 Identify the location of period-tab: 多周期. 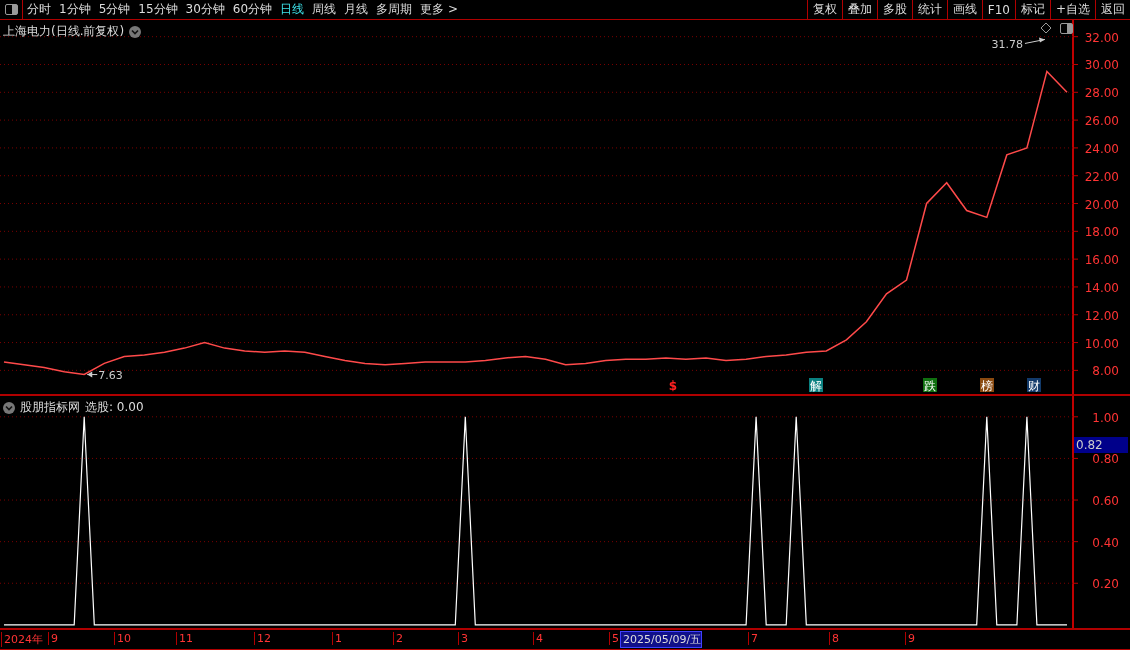
(394, 10).